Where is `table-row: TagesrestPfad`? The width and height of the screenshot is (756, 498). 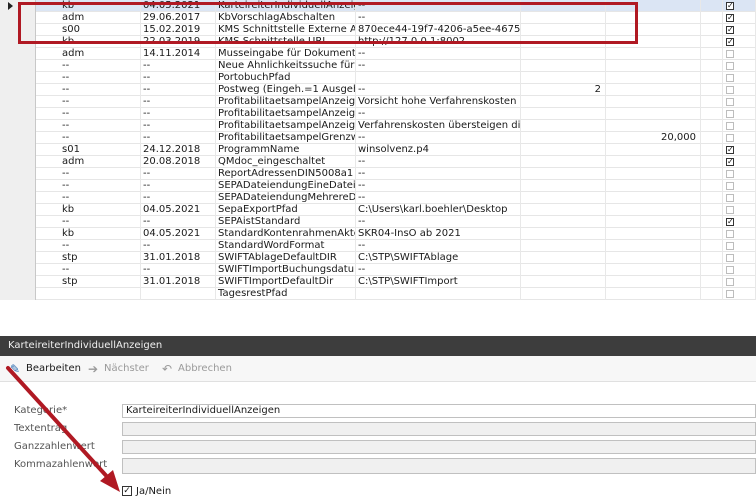 table-row: TagesrestPfad is located at coordinates (378, 294).